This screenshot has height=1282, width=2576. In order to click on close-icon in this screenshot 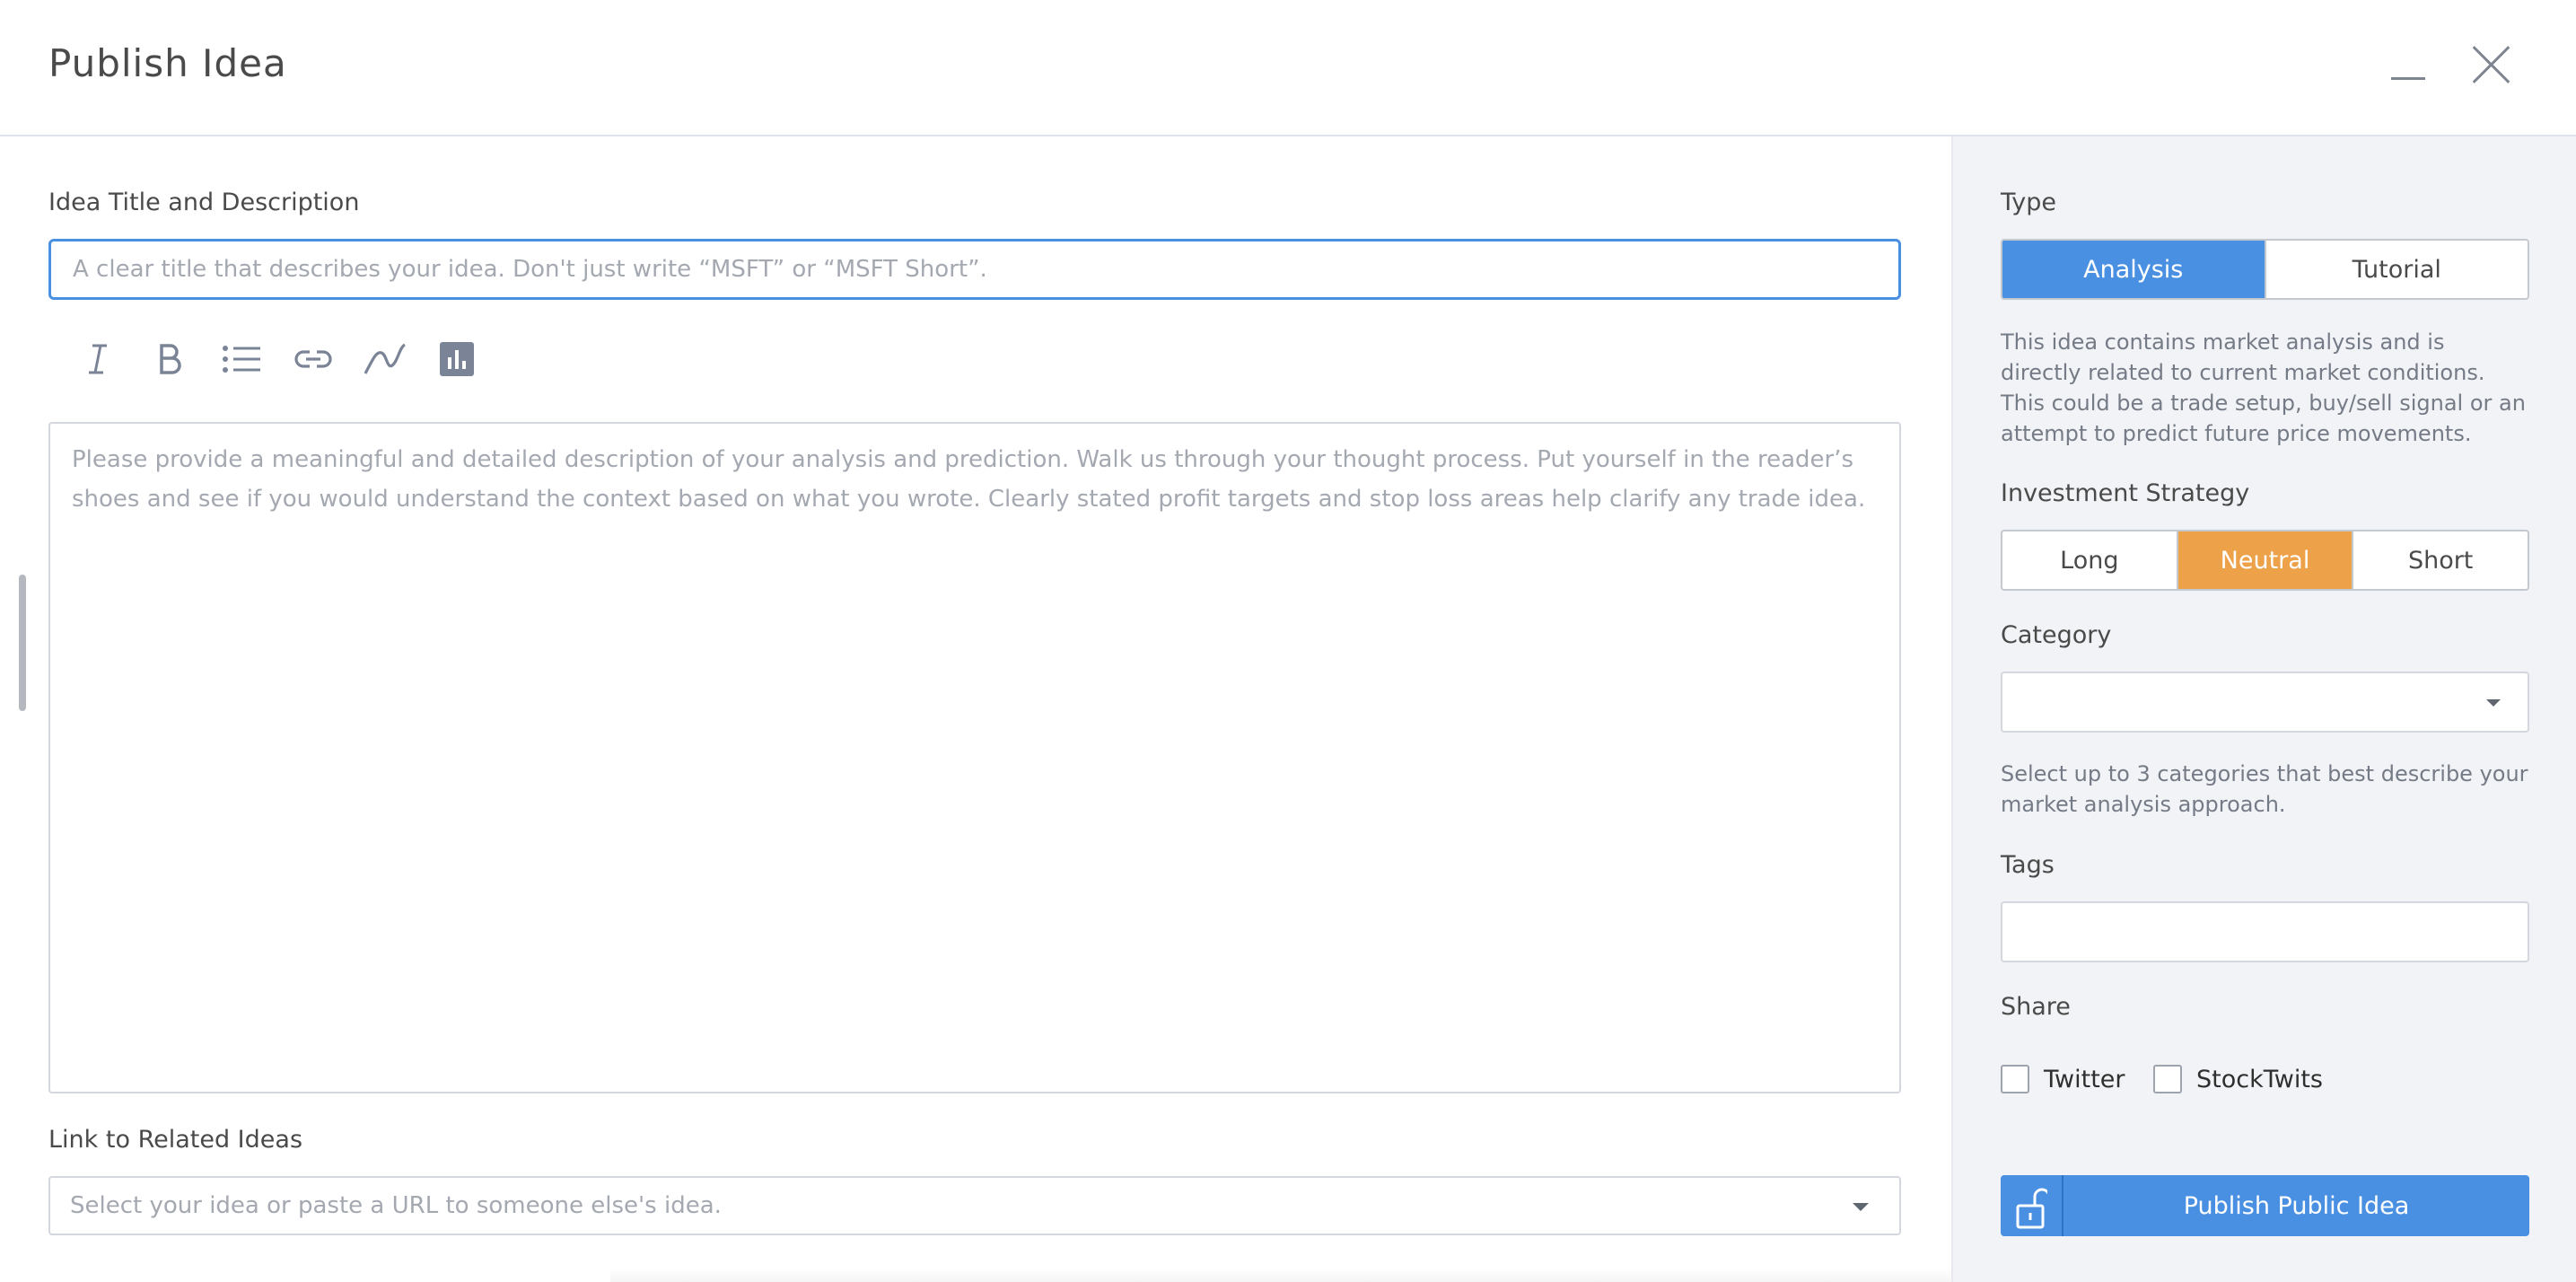, I will do `click(2491, 64)`.